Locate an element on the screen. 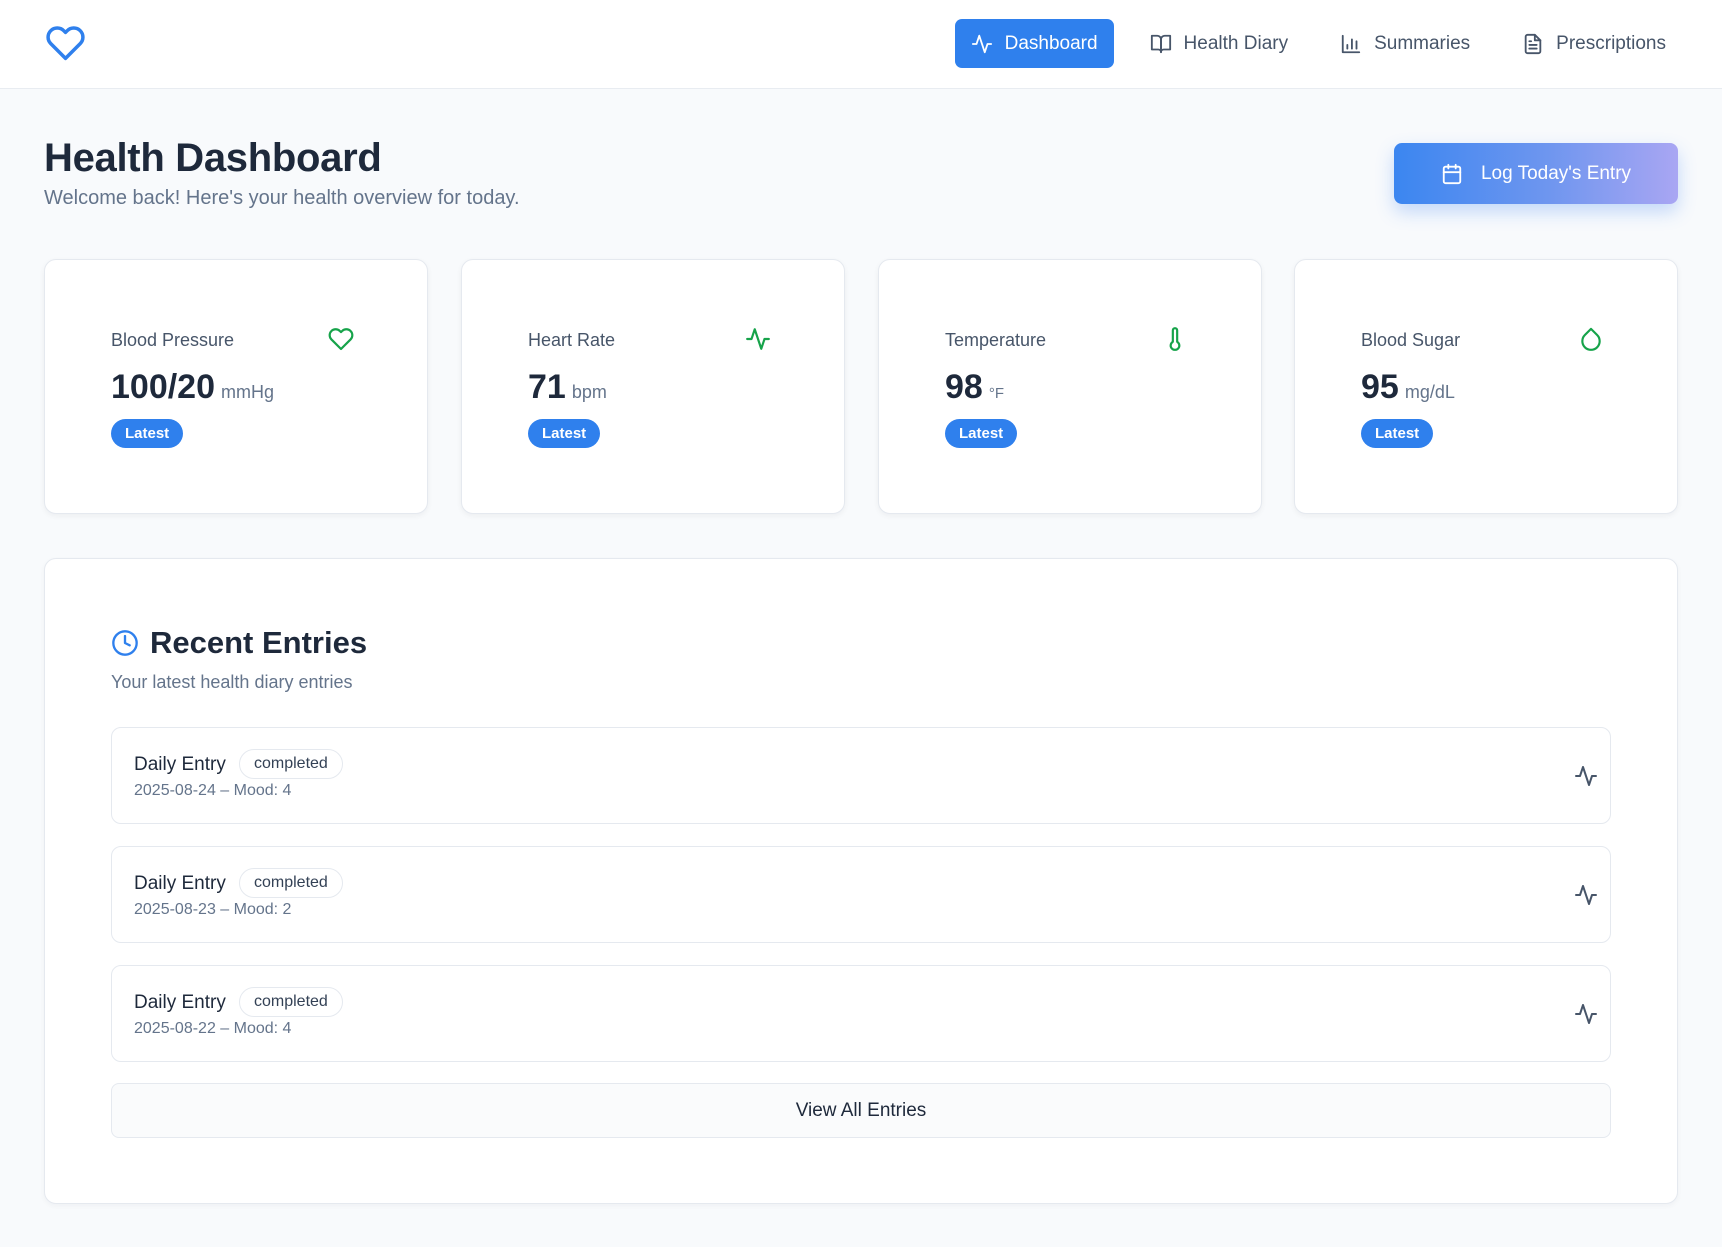 This screenshot has height=1247, width=1722. log-todays-entry-label: Log Today's Entry is located at coordinates (1556, 173).